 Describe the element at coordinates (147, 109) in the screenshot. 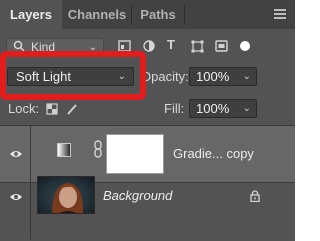

I see `lock-row: Lock: Fill: 100% ⌄` at that location.